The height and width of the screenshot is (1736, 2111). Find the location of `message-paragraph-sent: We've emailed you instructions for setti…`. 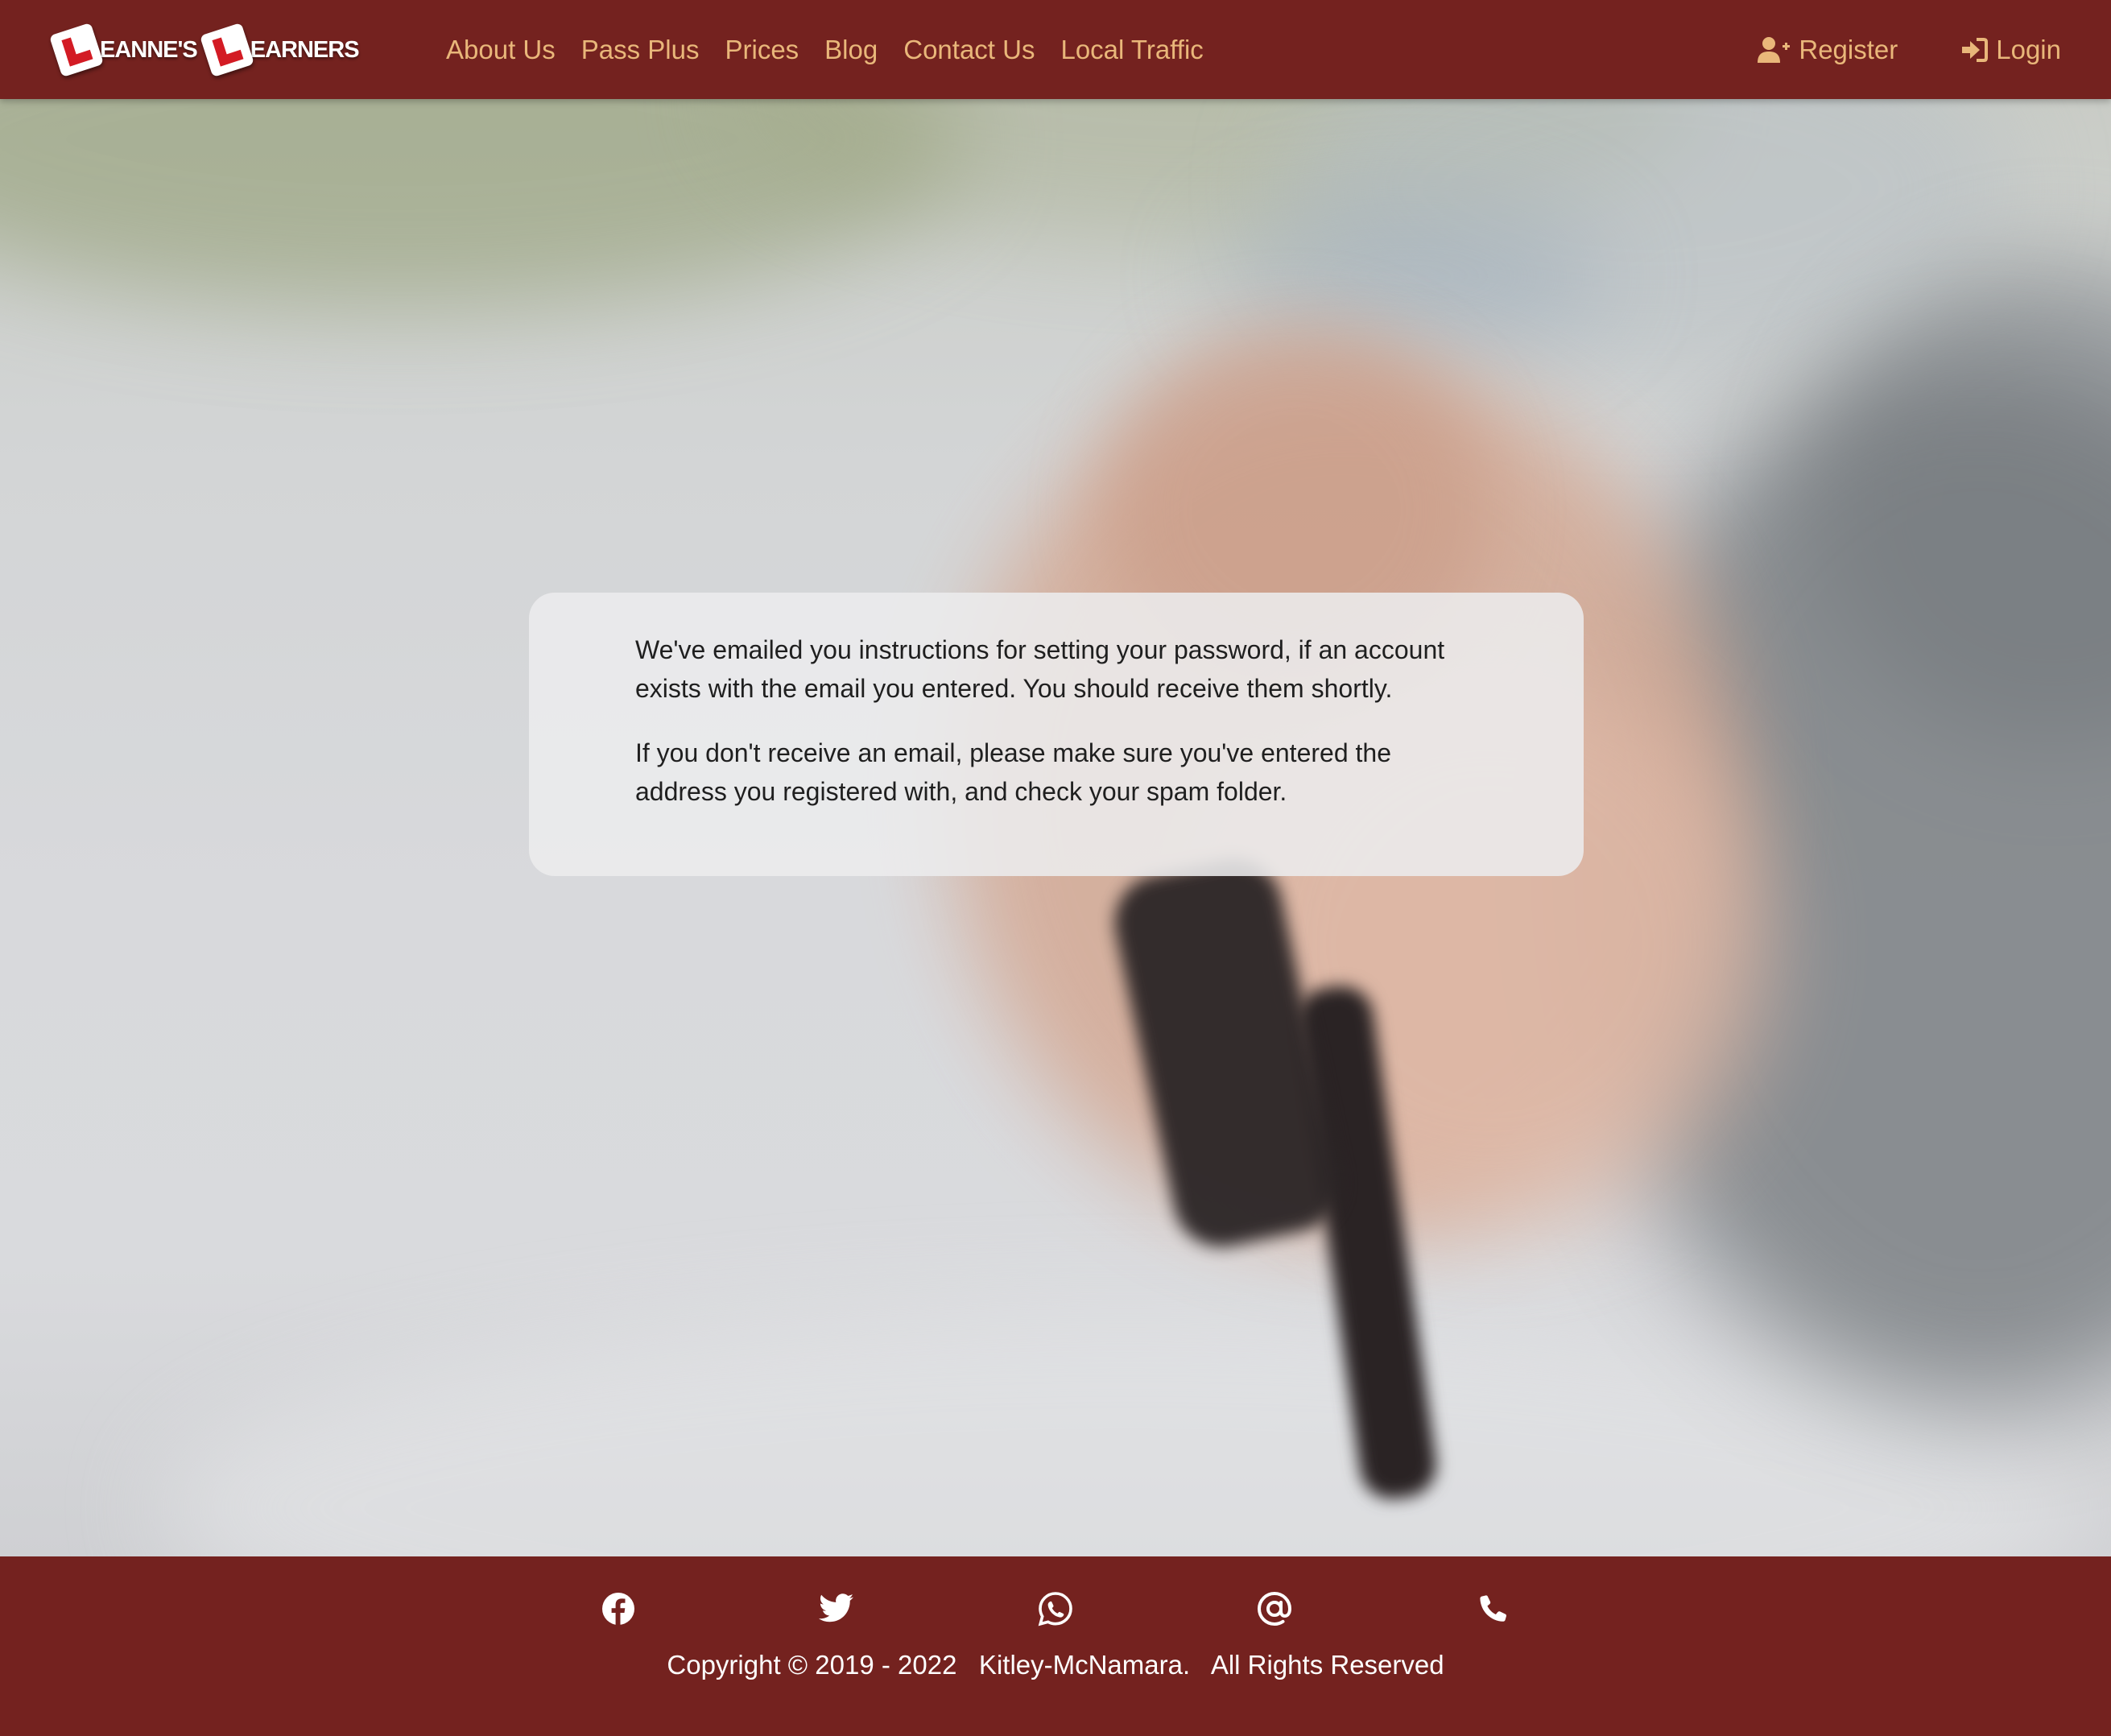

message-paragraph-sent: We've emailed you instructions for setti… is located at coordinates (1040, 669).